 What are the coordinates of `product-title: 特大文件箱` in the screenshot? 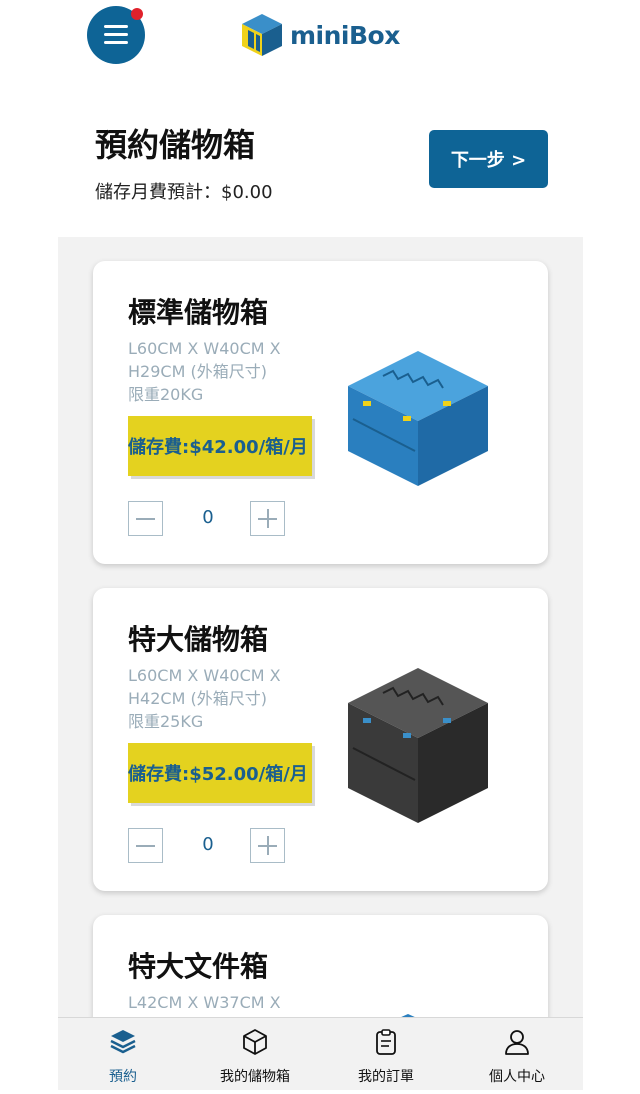 It's located at (198, 966).